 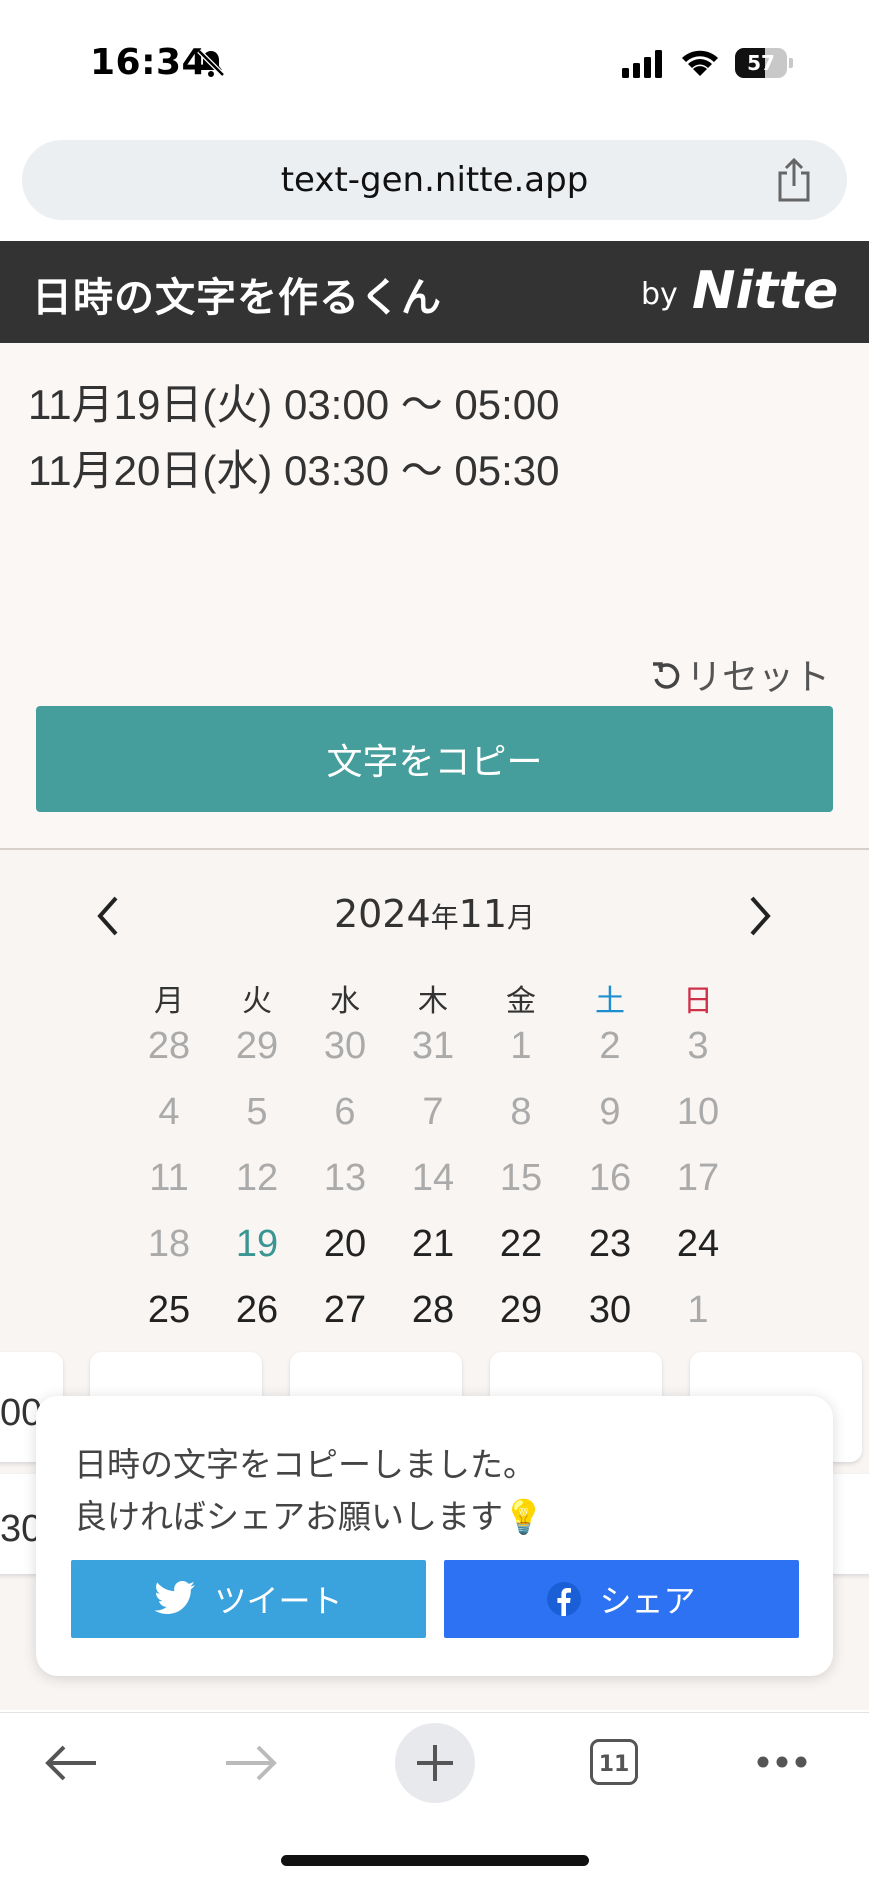 What do you see at coordinates (610, 1244) in the screenshot?
I see `calendar-day: 23` at bounding box center [610, 1244].